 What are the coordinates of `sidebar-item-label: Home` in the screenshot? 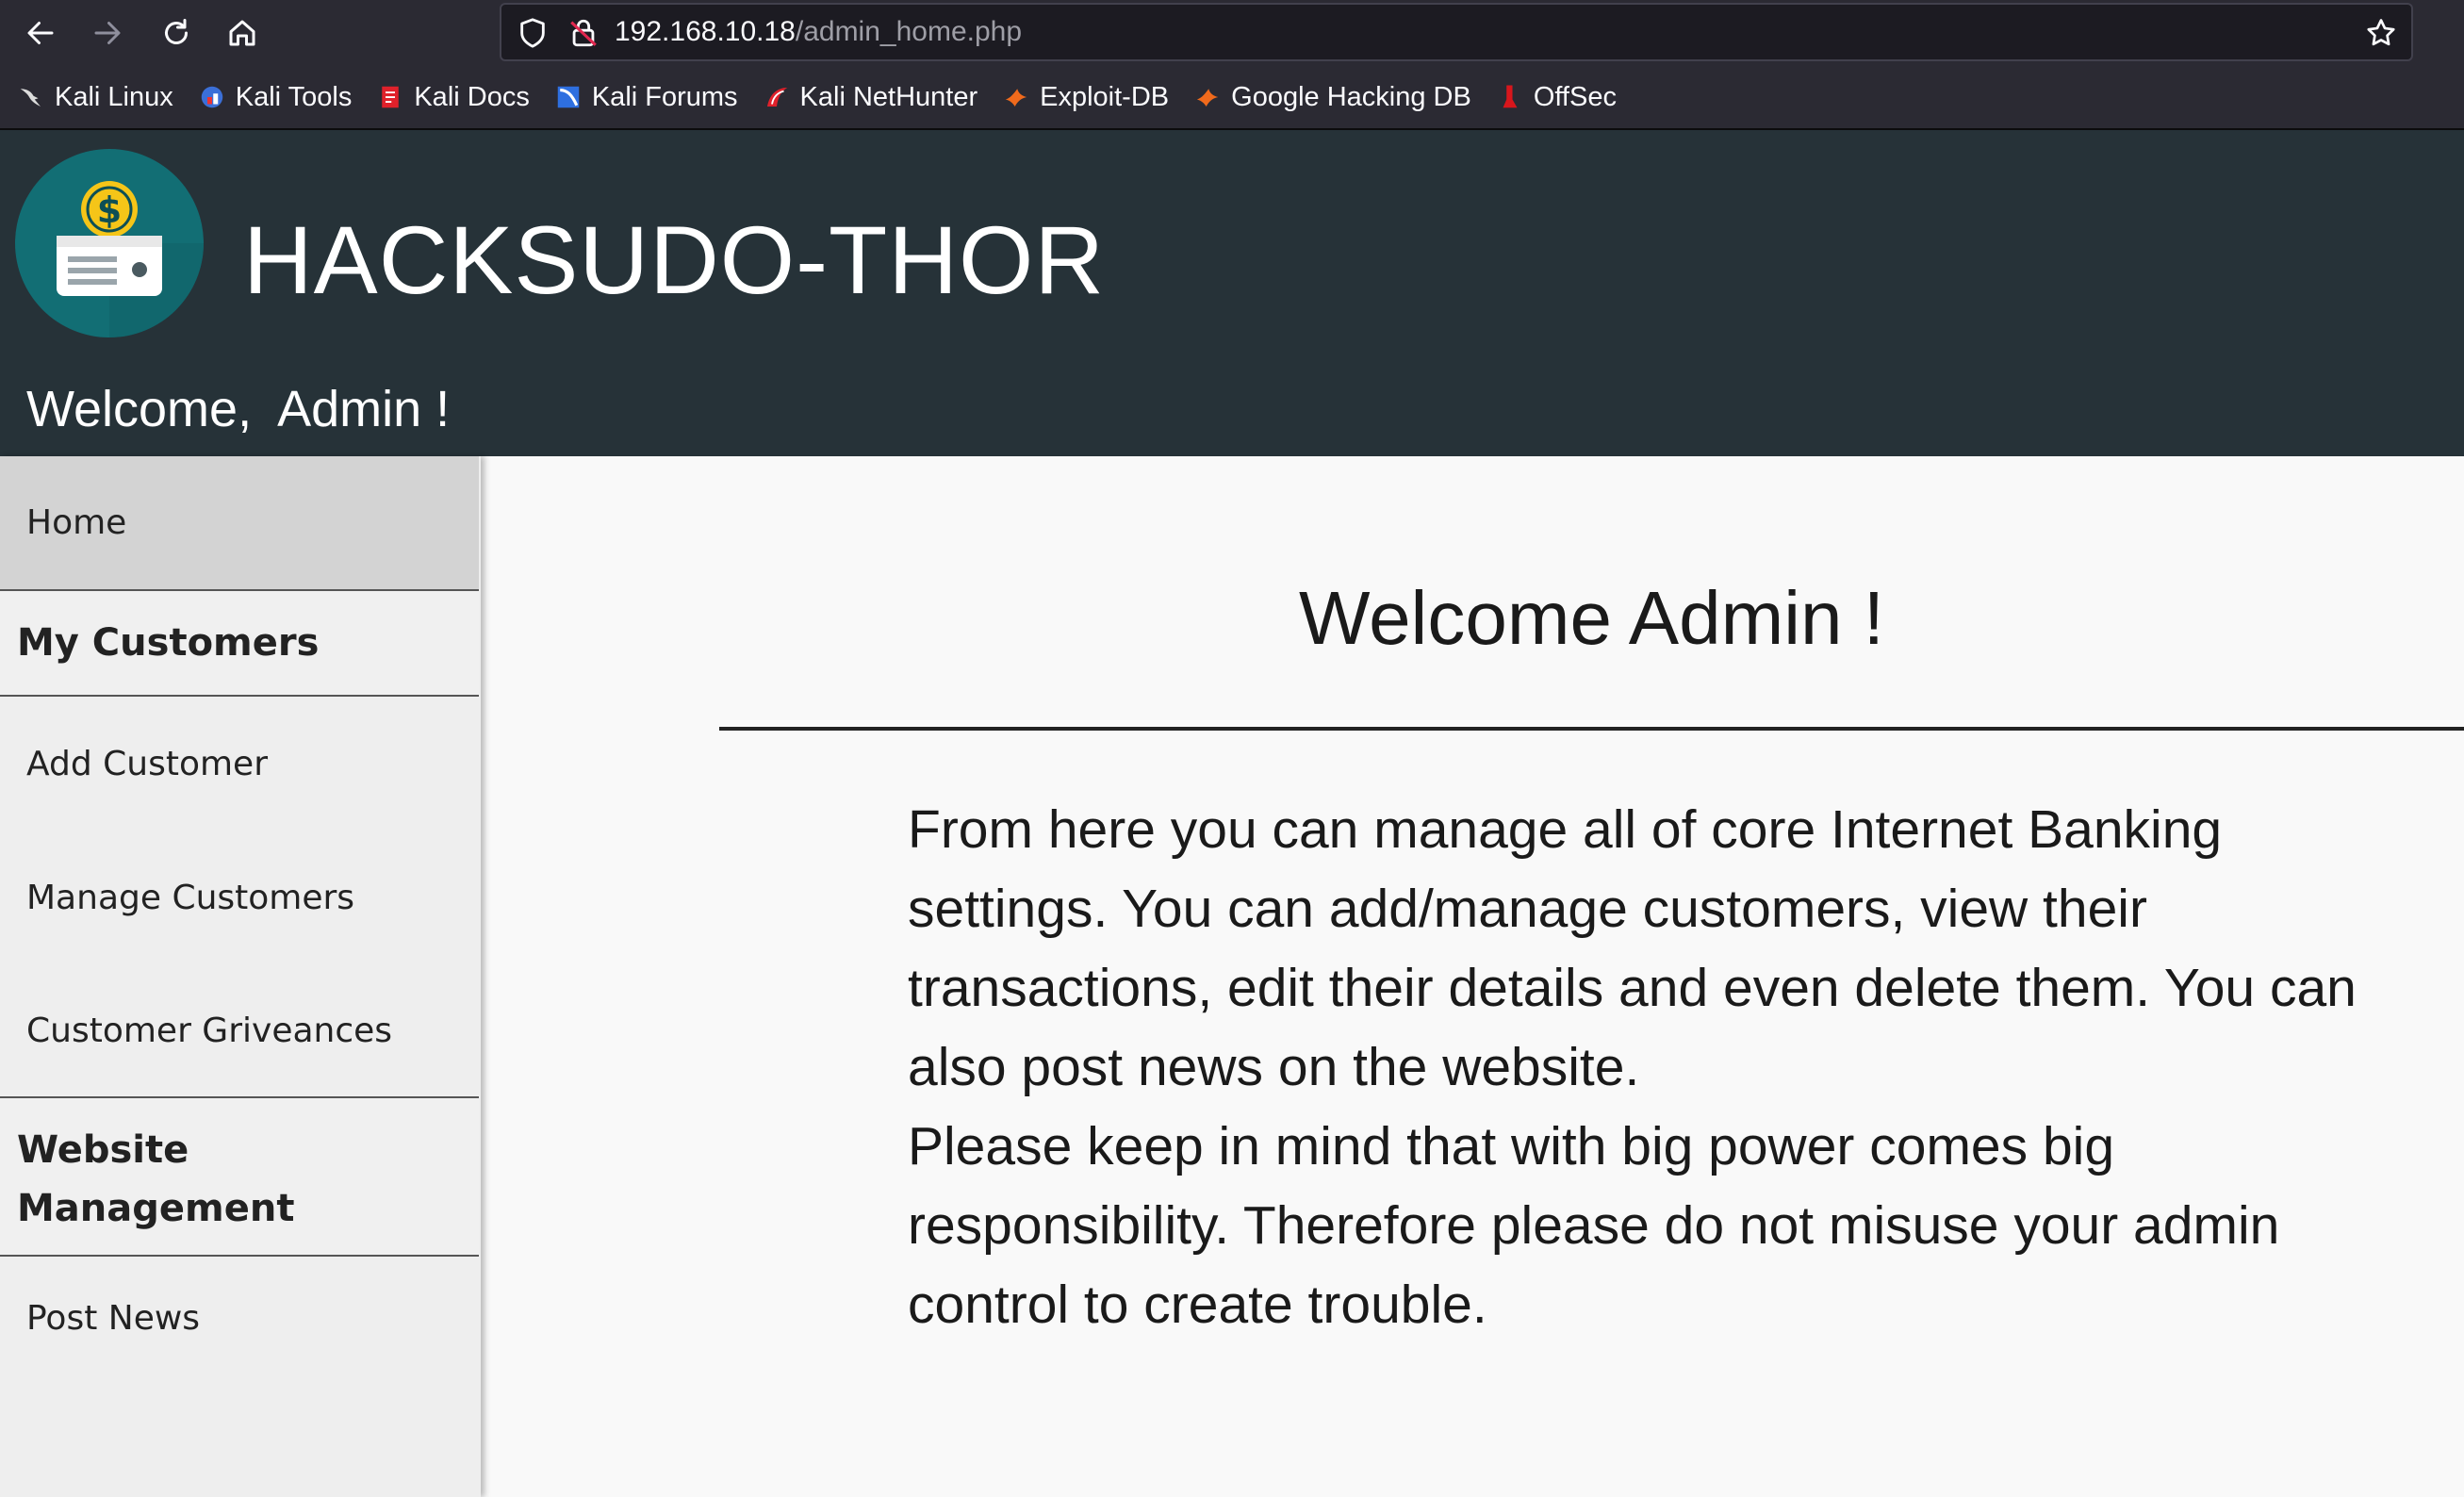 It's located at (76, 523).